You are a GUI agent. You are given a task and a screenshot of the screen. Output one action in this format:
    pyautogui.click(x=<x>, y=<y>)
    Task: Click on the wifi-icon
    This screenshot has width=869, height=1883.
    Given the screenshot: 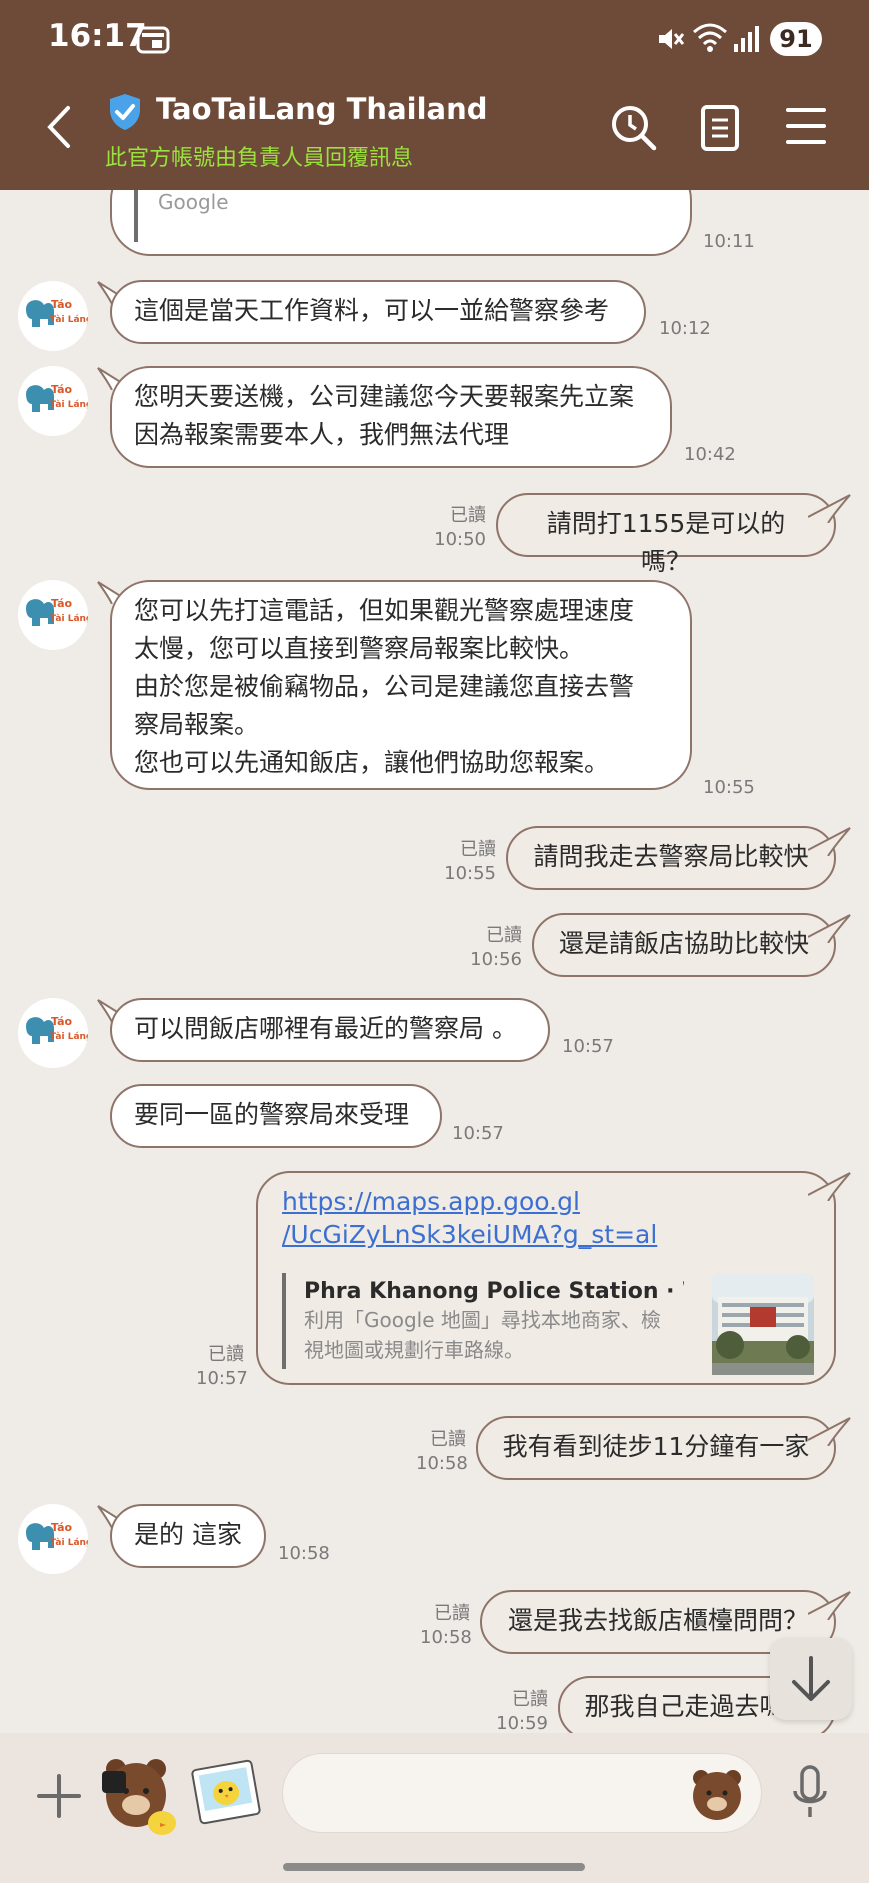 What is the action you would take?
    pyautogui.click(x=710, y=37)
    